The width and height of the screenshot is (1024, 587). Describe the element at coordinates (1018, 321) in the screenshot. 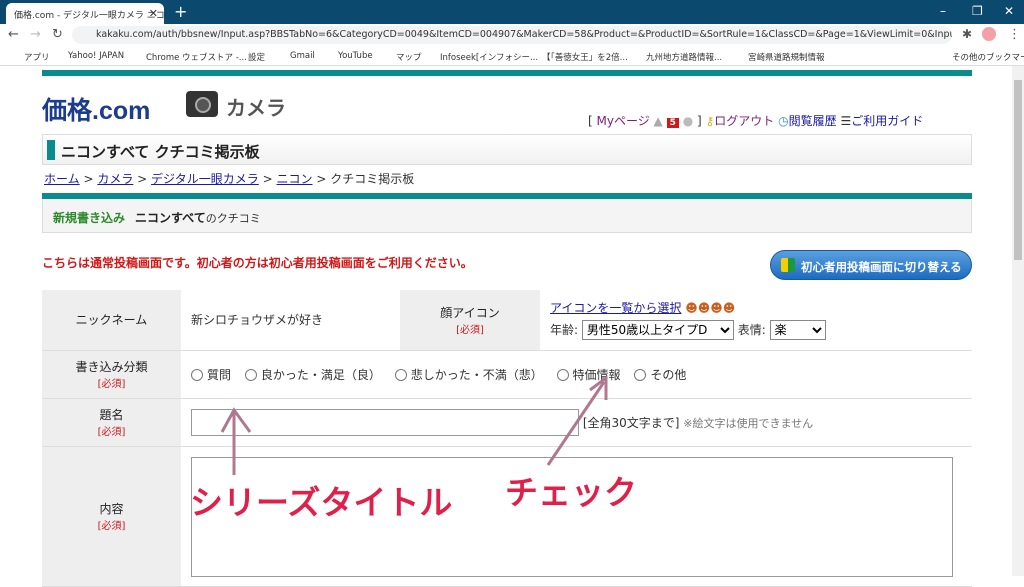

I see `scrollbar` at that location.